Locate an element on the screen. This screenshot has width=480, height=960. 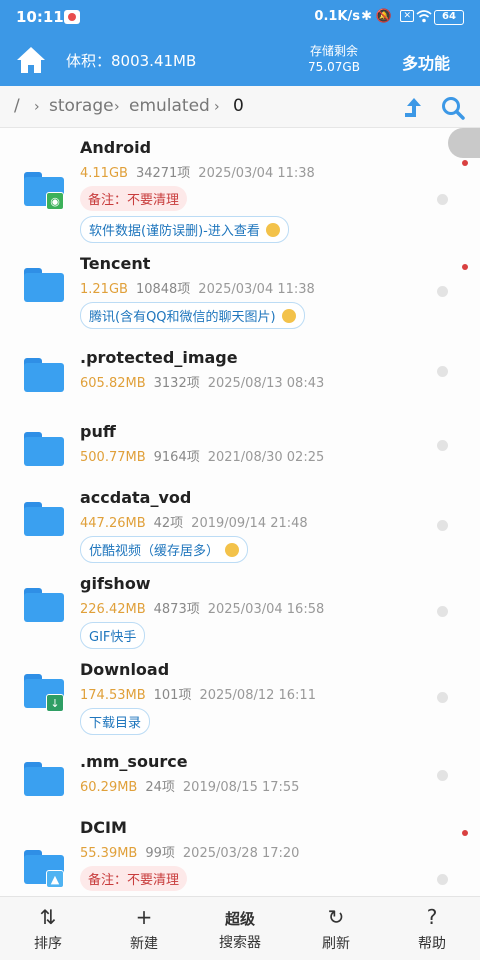
app-notification-icon is located at coordinates (72, 17).